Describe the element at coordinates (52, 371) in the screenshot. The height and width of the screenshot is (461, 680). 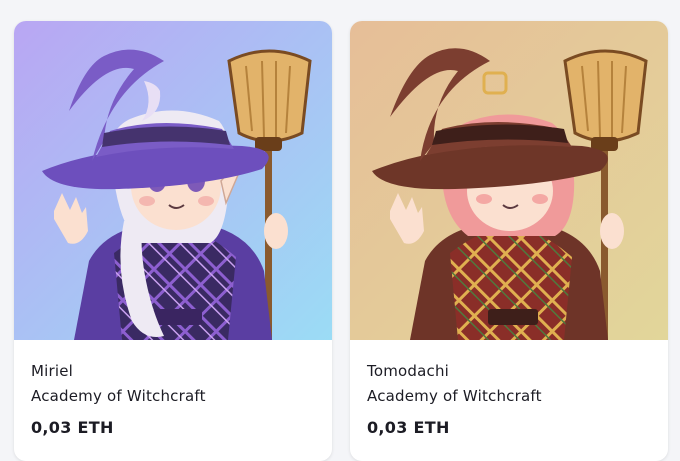
I see `nft-name: Miriel` at that location.